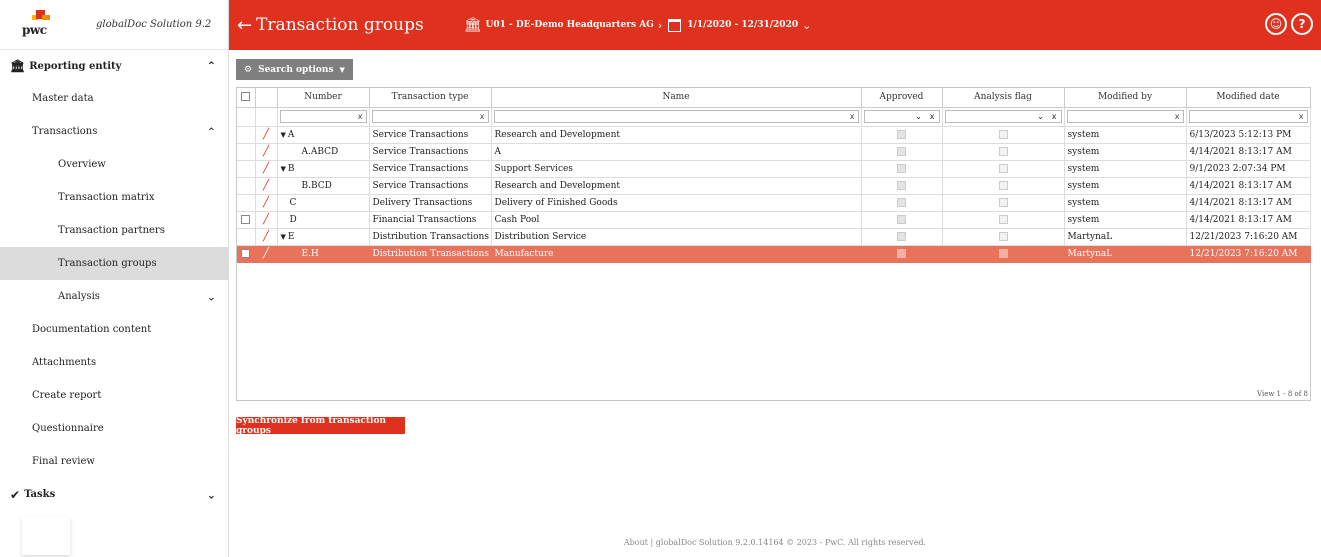 Image resolution: width=1321 pixels, height=557 pixels. I want to click on entity-selector: U01 - DE-Demo Headquarters AG, so click(569, 25).